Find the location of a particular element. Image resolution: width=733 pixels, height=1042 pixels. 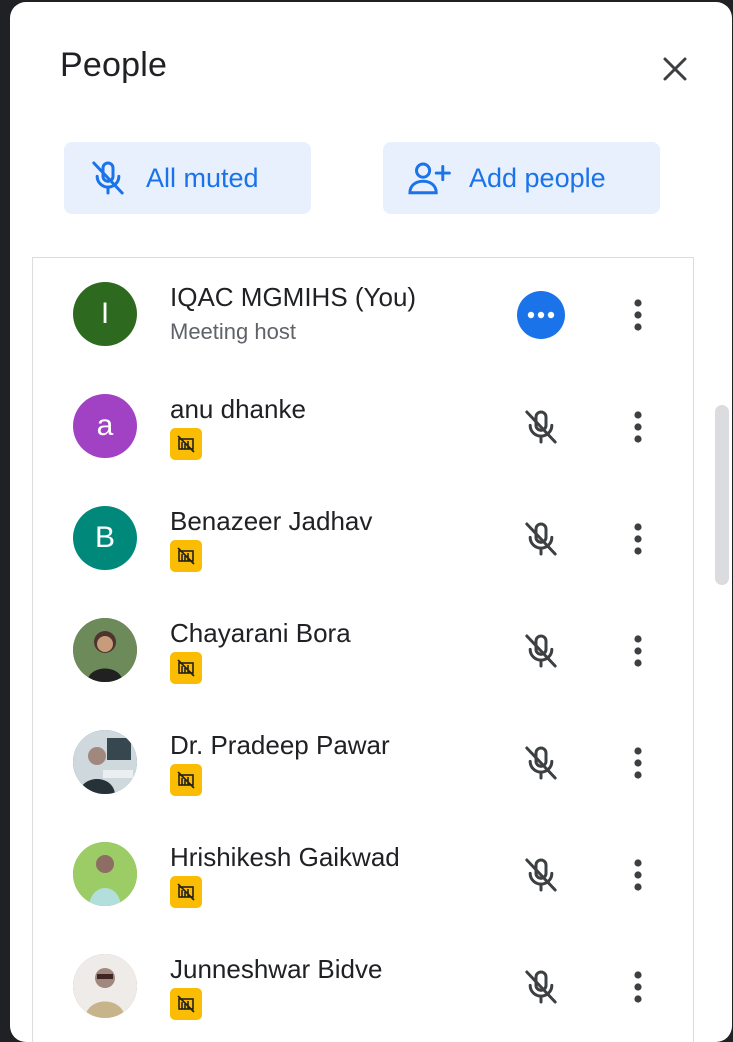

participant-name: Benazeer Jadhav is located at coordinates (271, 521).